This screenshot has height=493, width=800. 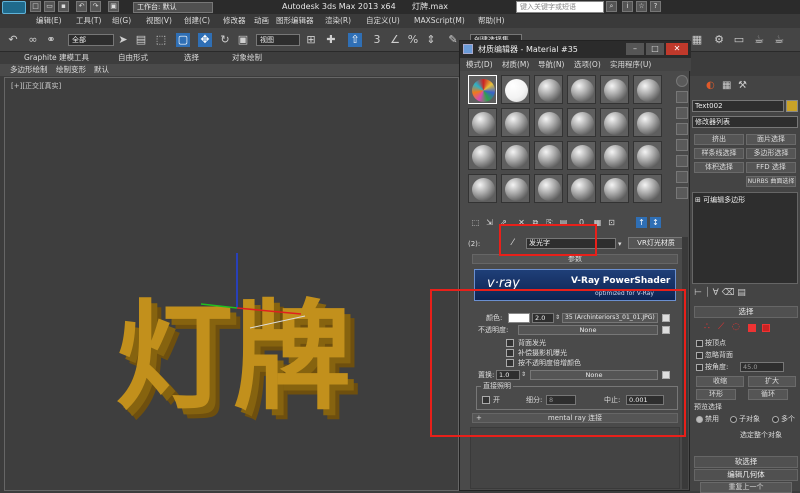 What do you see at coordinates (699, 293) in the screenshot?
I see `pin-stack-icon: ⊢` at bounding box center [699, 293].